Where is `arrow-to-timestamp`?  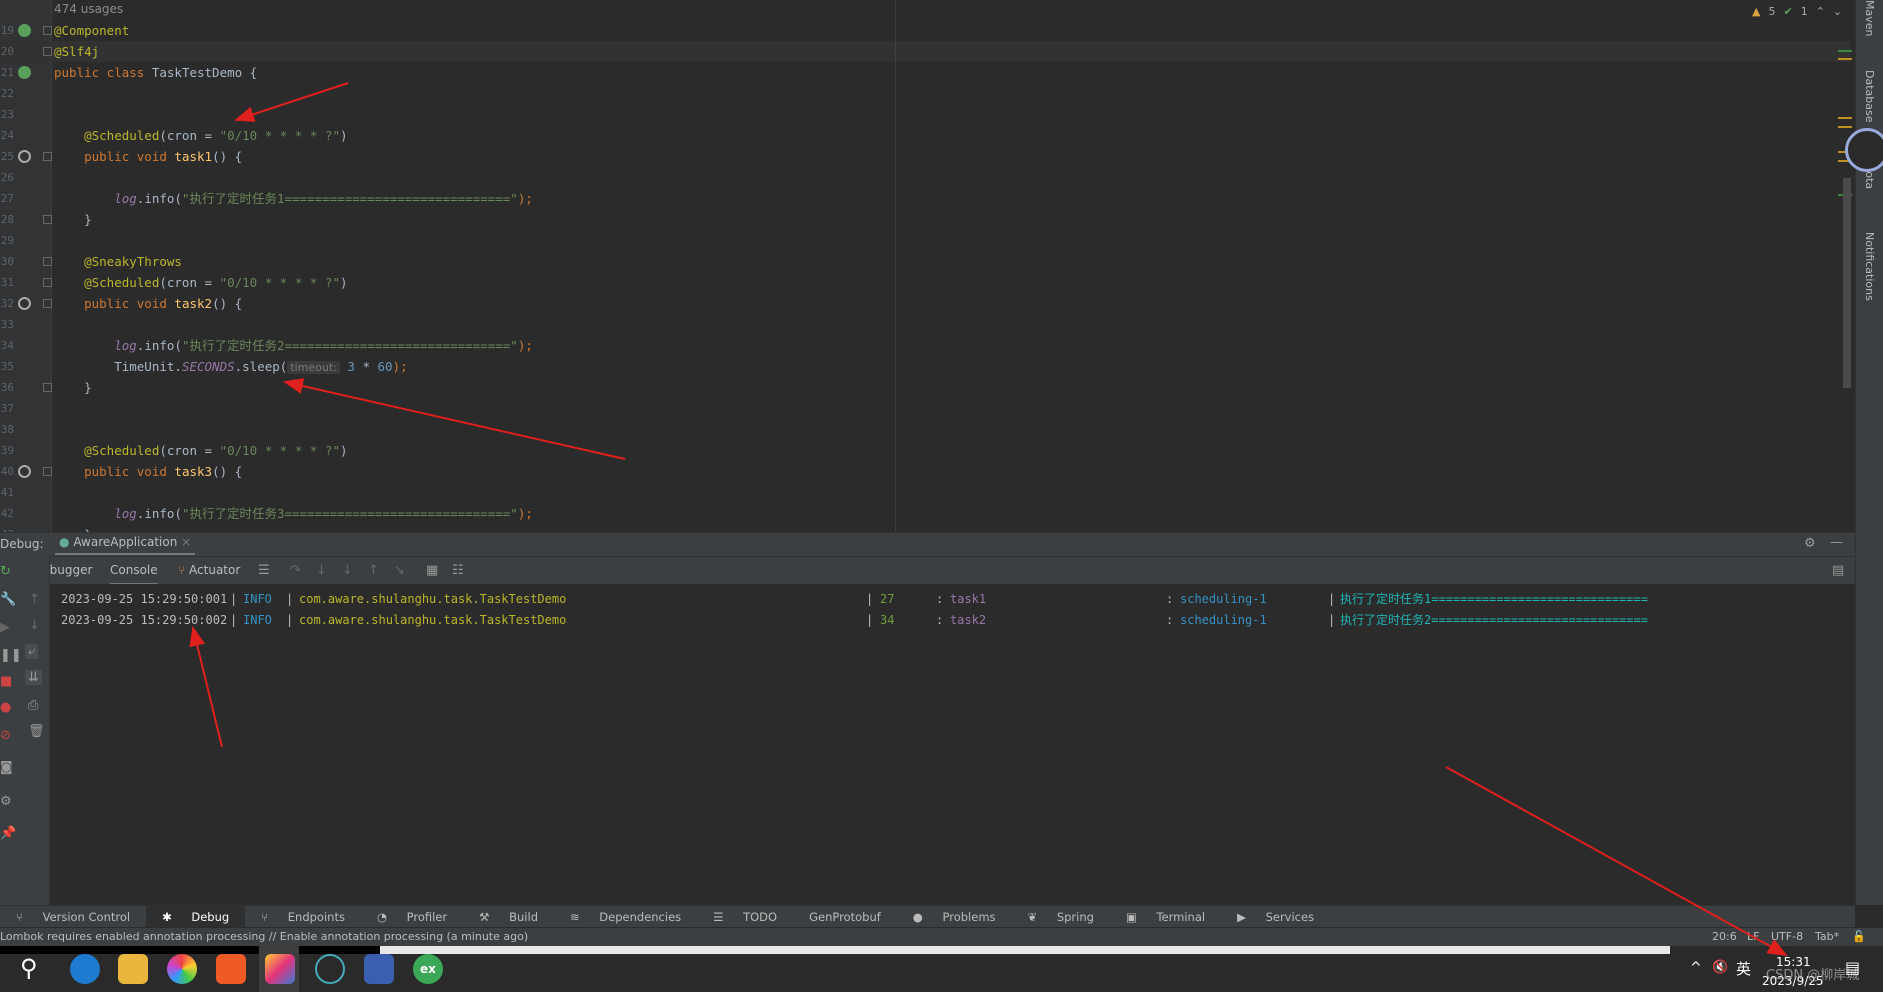 arrow-to-timestamp is located at coordinates (206, 687).